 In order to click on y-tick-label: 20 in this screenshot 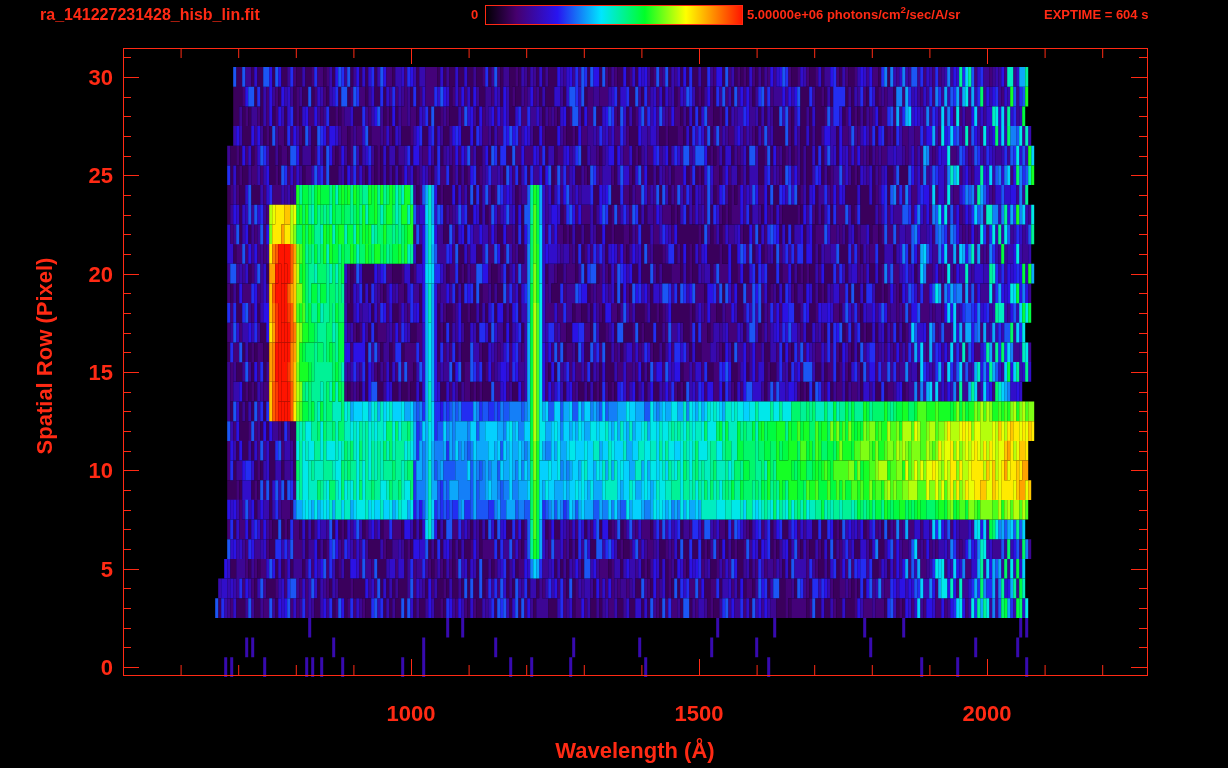, I will do `click(100, 274)`.